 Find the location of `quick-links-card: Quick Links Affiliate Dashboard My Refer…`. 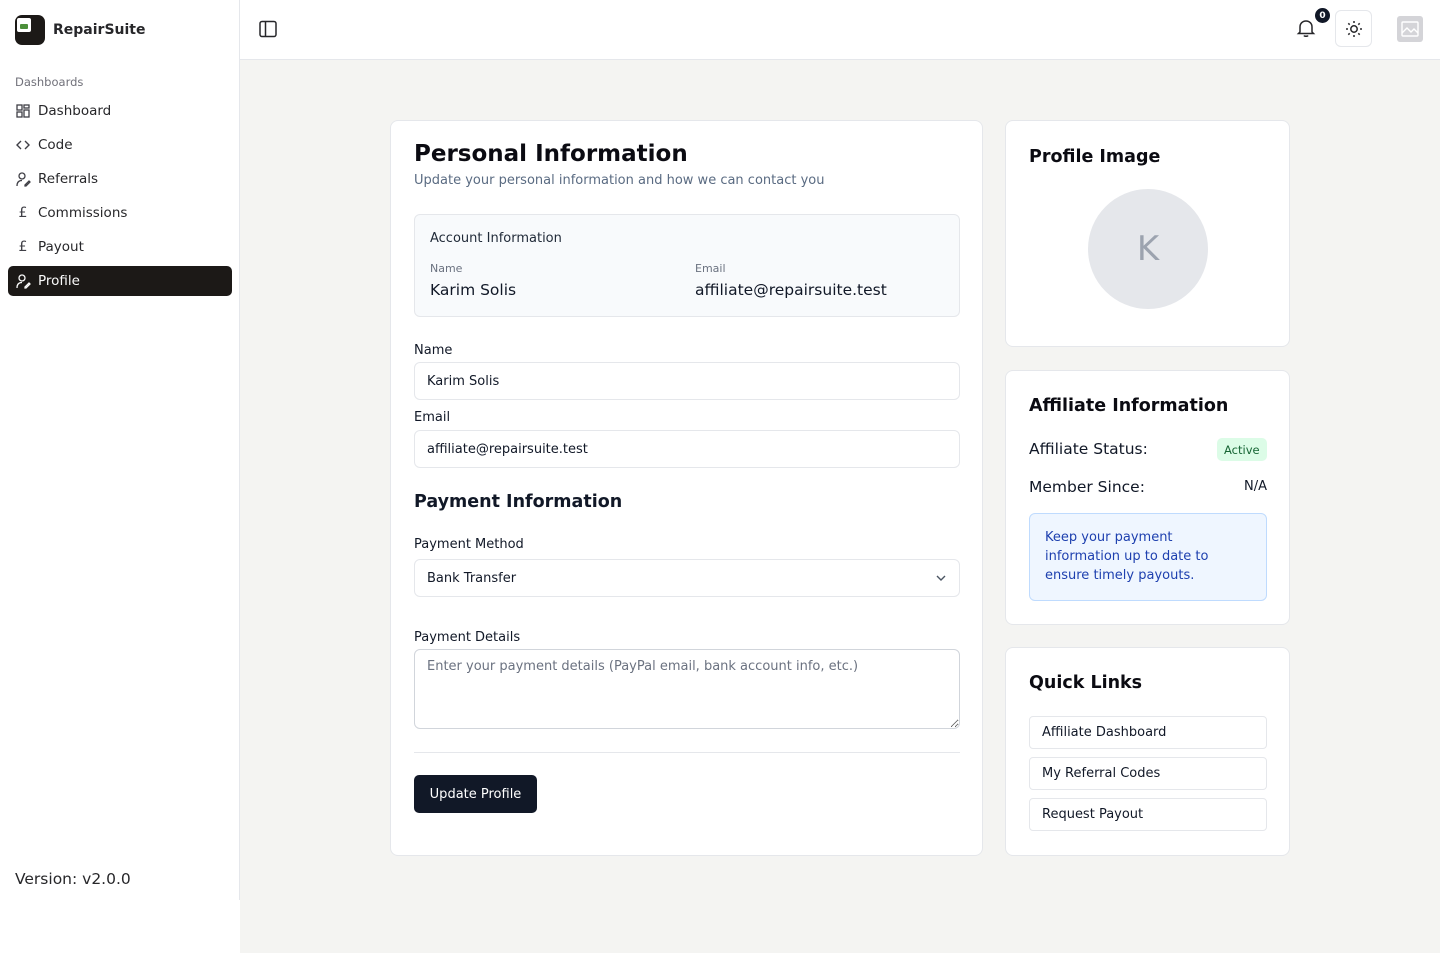

quick-links-card: Quick Links Affiliate Dashboard My Refer… is located at coordinates (1147, 751).